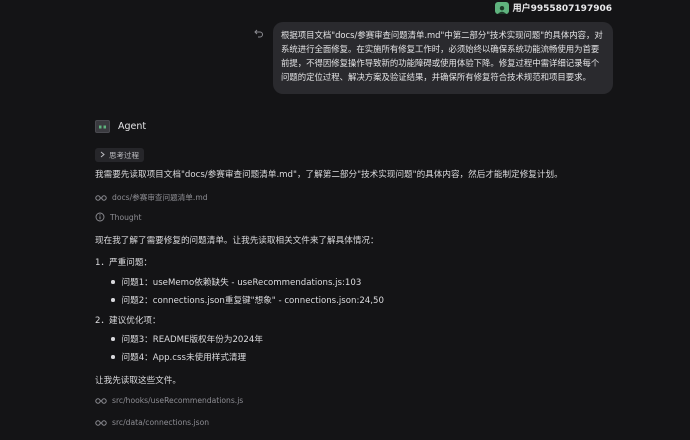 Image resolution: width=690 pixels, height=440 pixels. What do you see at coordinates (124, 263) in the screenshot?
I see `section1-title: 1．严重问题：` at bounding box center [124, 263].